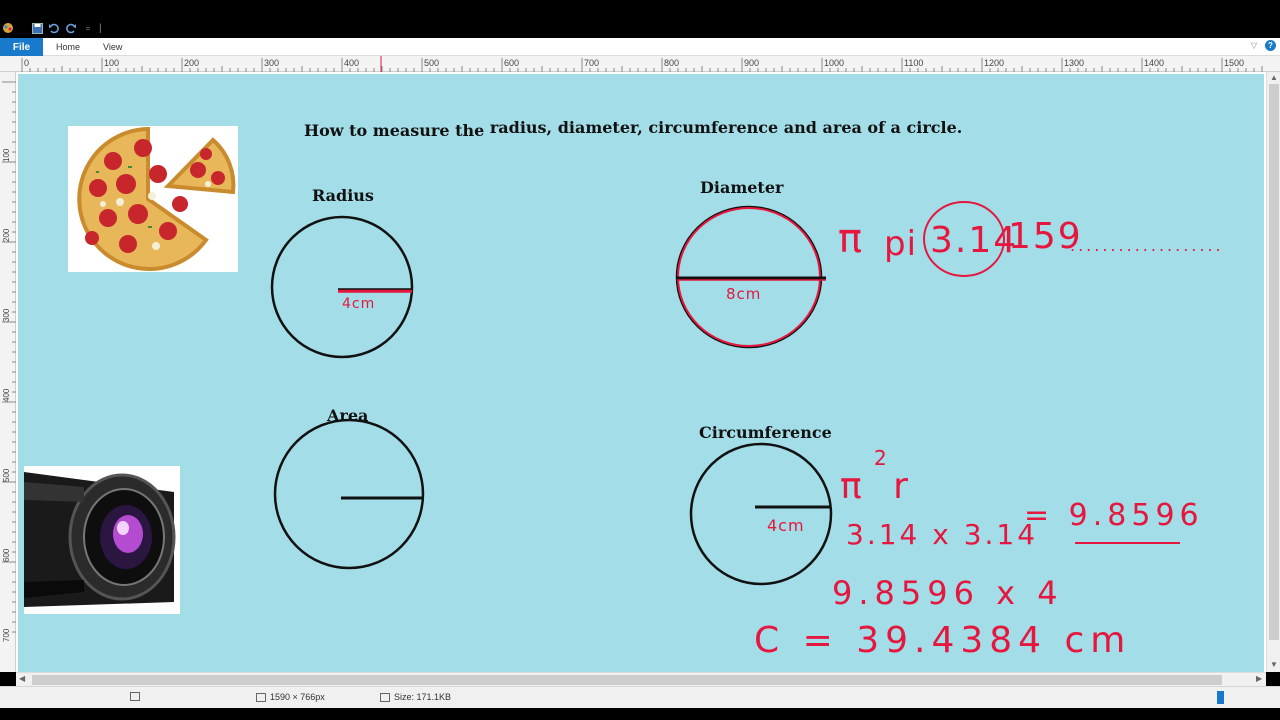 The width and height of the screenshot is (1280, 720). Describe the element at coordinates (942, 534) in the screenshot. I see `calc-step-1: 3.14 x 3.14` at that location.